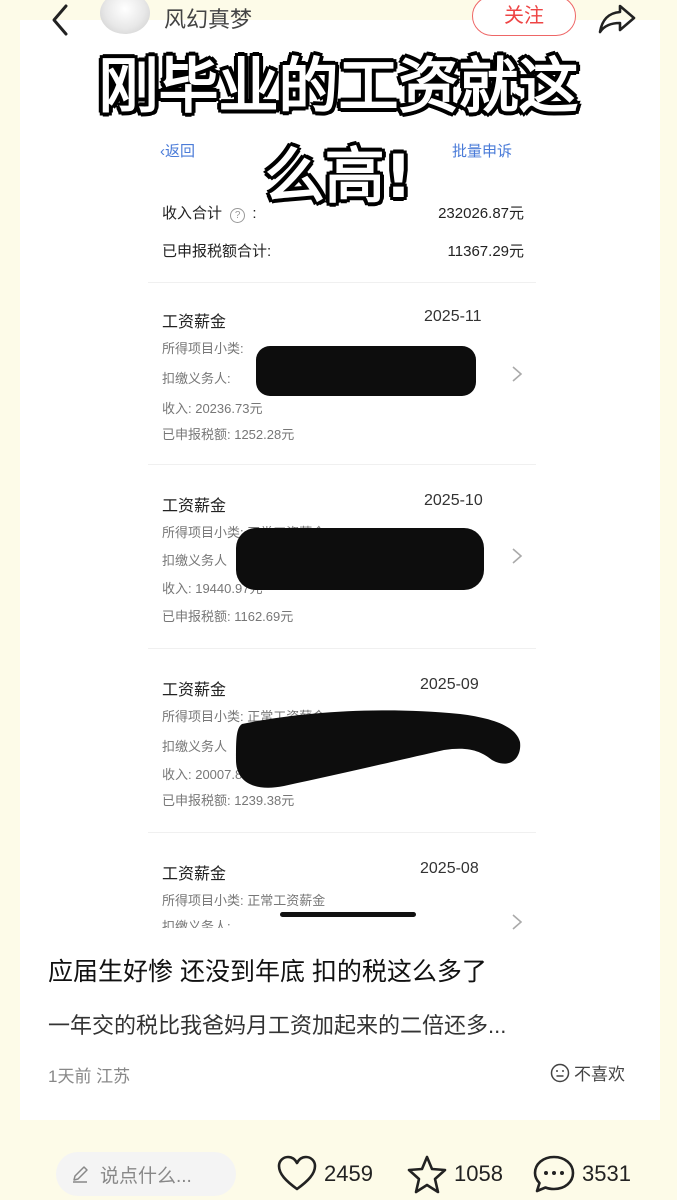  What do you see at coordinates (478, 1173) in the screenshot?
I see `favorite-count: 1058` at bounding box center [478, 1173].